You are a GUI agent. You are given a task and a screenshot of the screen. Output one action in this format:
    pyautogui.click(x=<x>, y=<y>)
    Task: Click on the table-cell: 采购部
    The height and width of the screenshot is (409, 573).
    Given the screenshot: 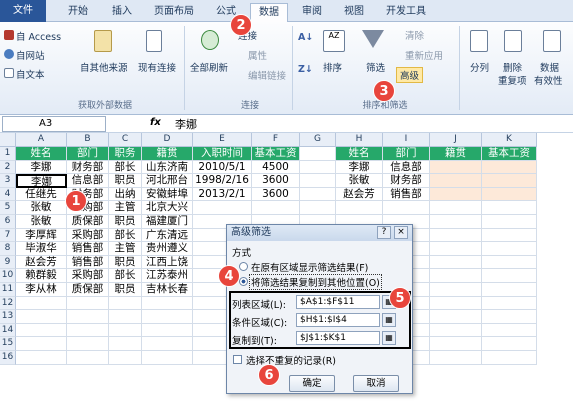 What is the action you would take?
    pyautogui.click(x=88, y=235)
    